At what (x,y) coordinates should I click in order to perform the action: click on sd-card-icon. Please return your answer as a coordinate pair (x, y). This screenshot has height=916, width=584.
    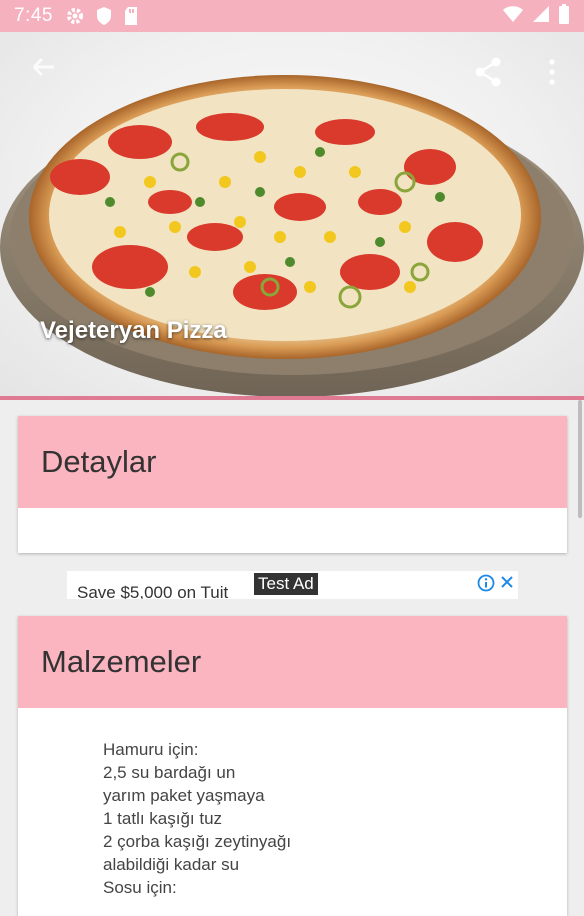
    Looking at the image, I should click on (131, 16).